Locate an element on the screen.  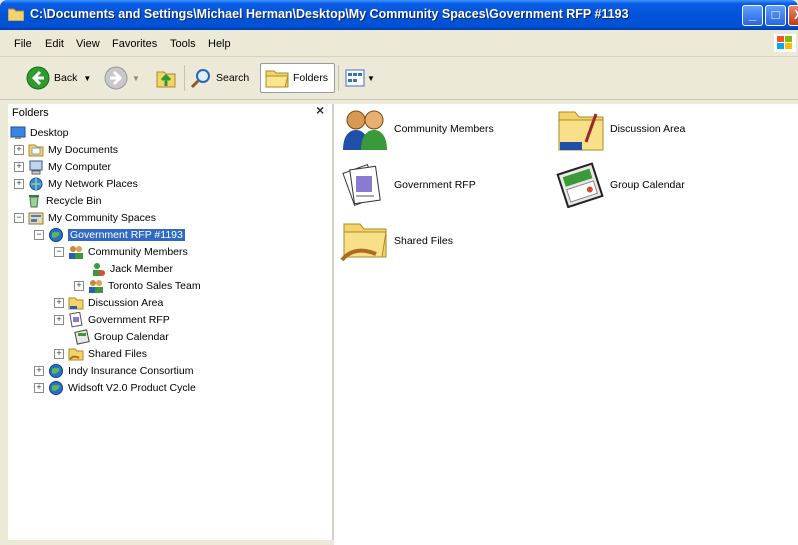
maximize-button: □ is located at coordinates (775, 15).